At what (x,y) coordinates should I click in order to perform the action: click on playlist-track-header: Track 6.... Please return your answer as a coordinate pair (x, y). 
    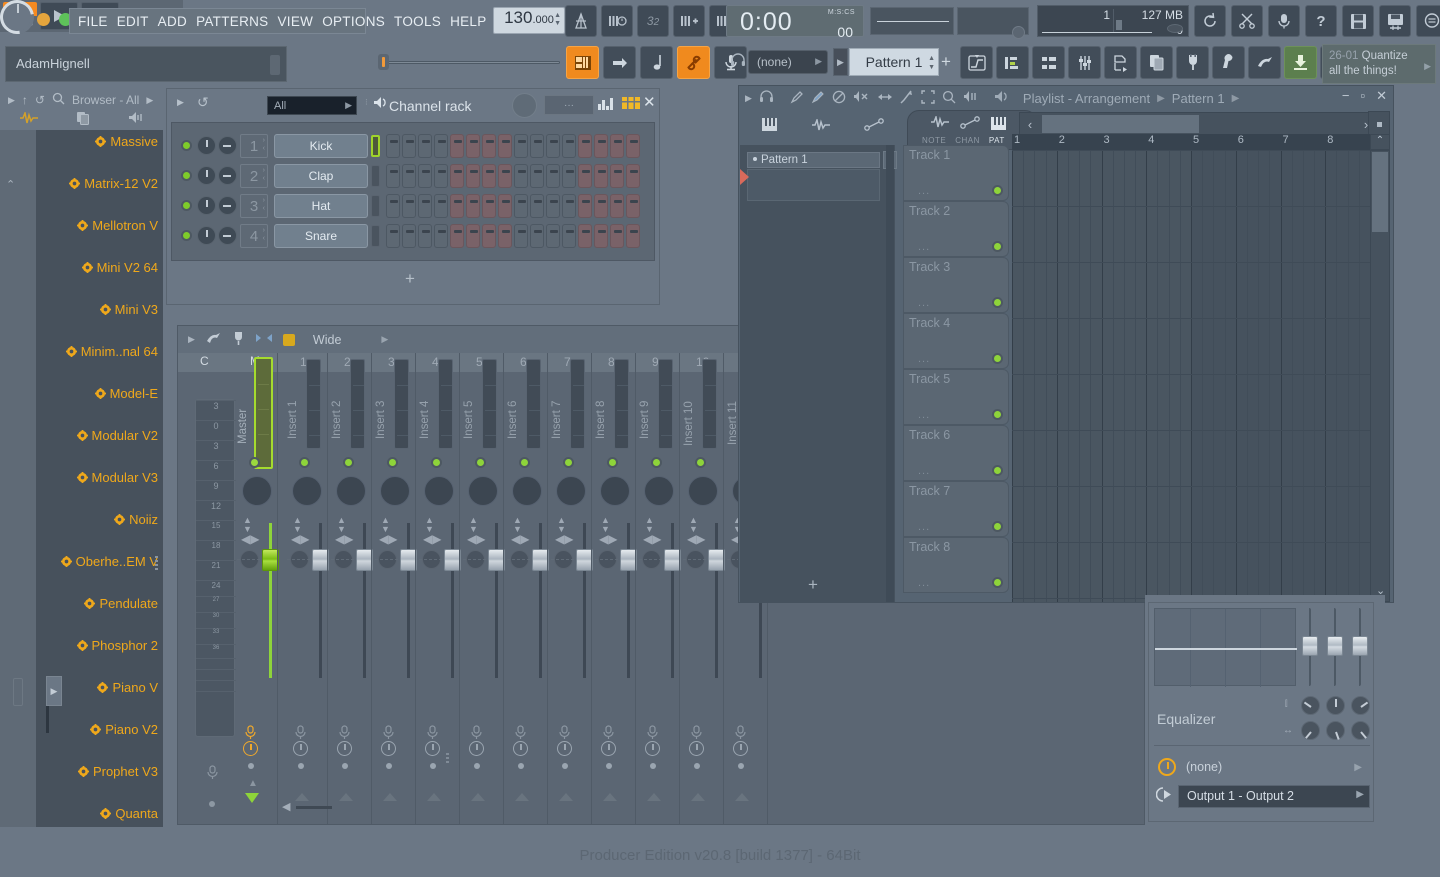
    Looking at the image, I should click on (956, 453).